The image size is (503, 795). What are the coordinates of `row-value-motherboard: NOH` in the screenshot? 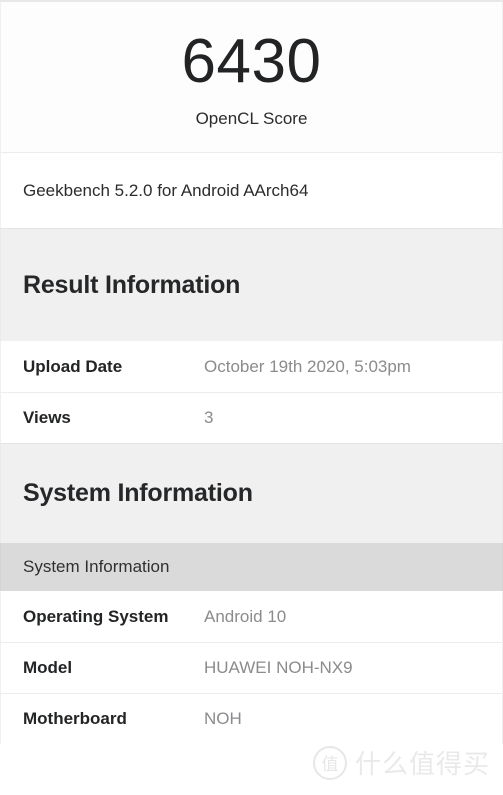 It's located at (223, 718).